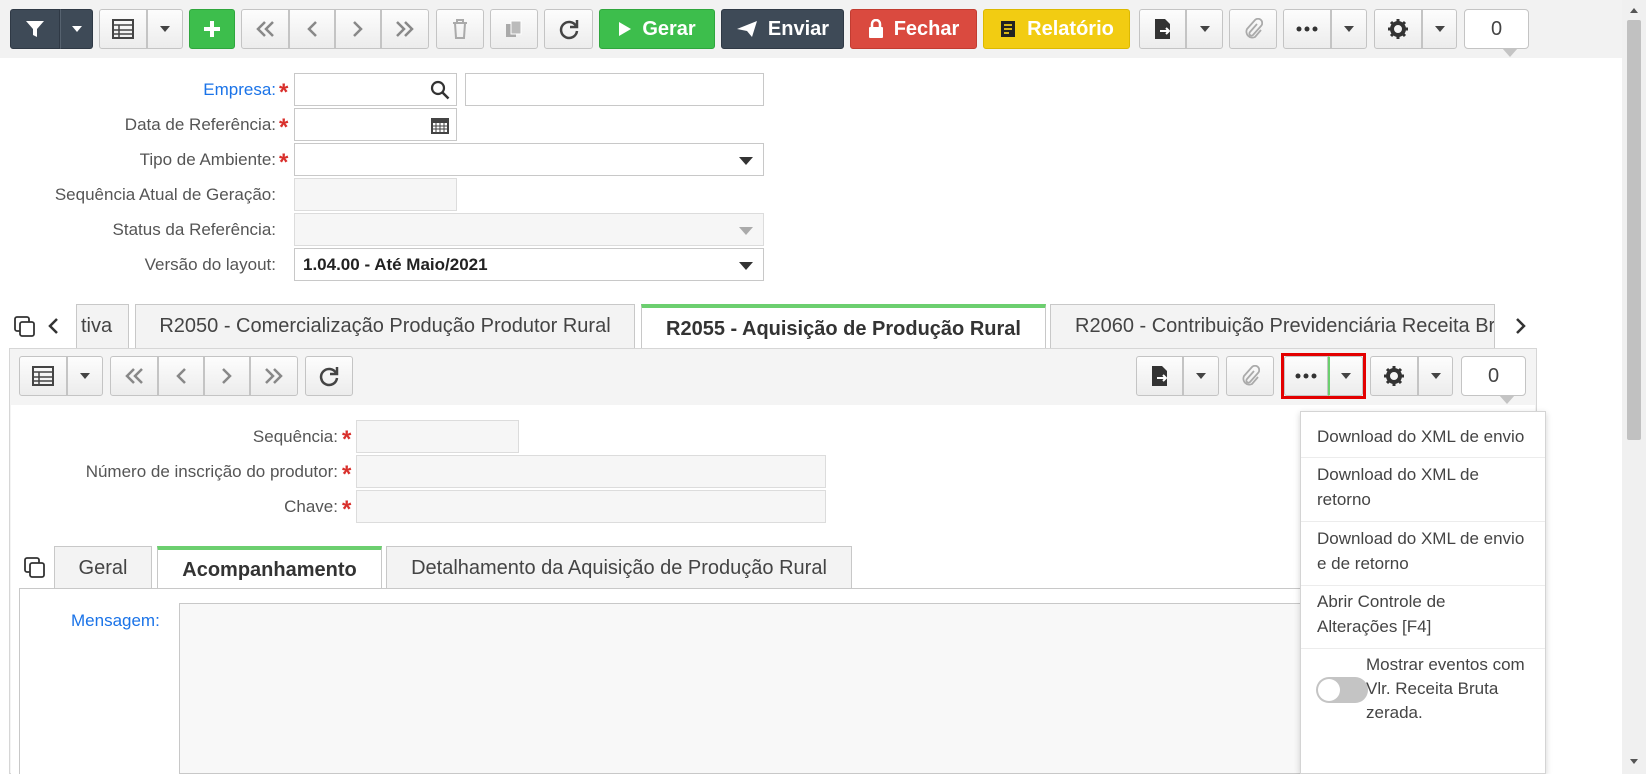  I want to click on sub-grid-view-dropdown-button, so click(85, 376).